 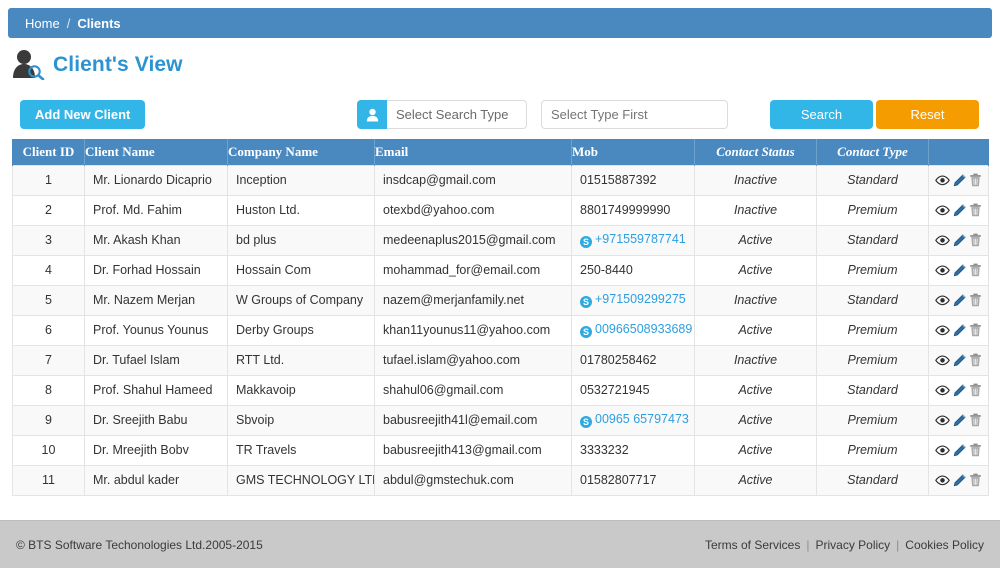 I want to click on breadcrumb-current: Clients, so click(x=99, y=23).